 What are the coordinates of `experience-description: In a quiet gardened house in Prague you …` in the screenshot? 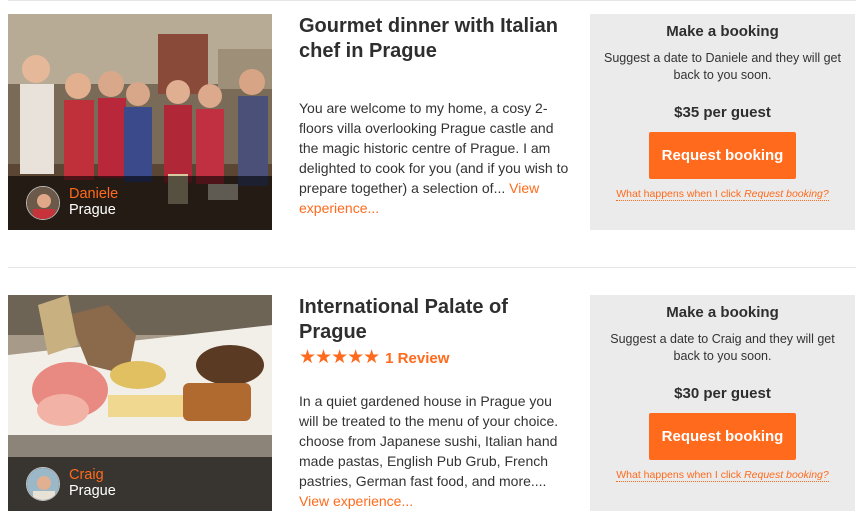 It's located at (434, 451).